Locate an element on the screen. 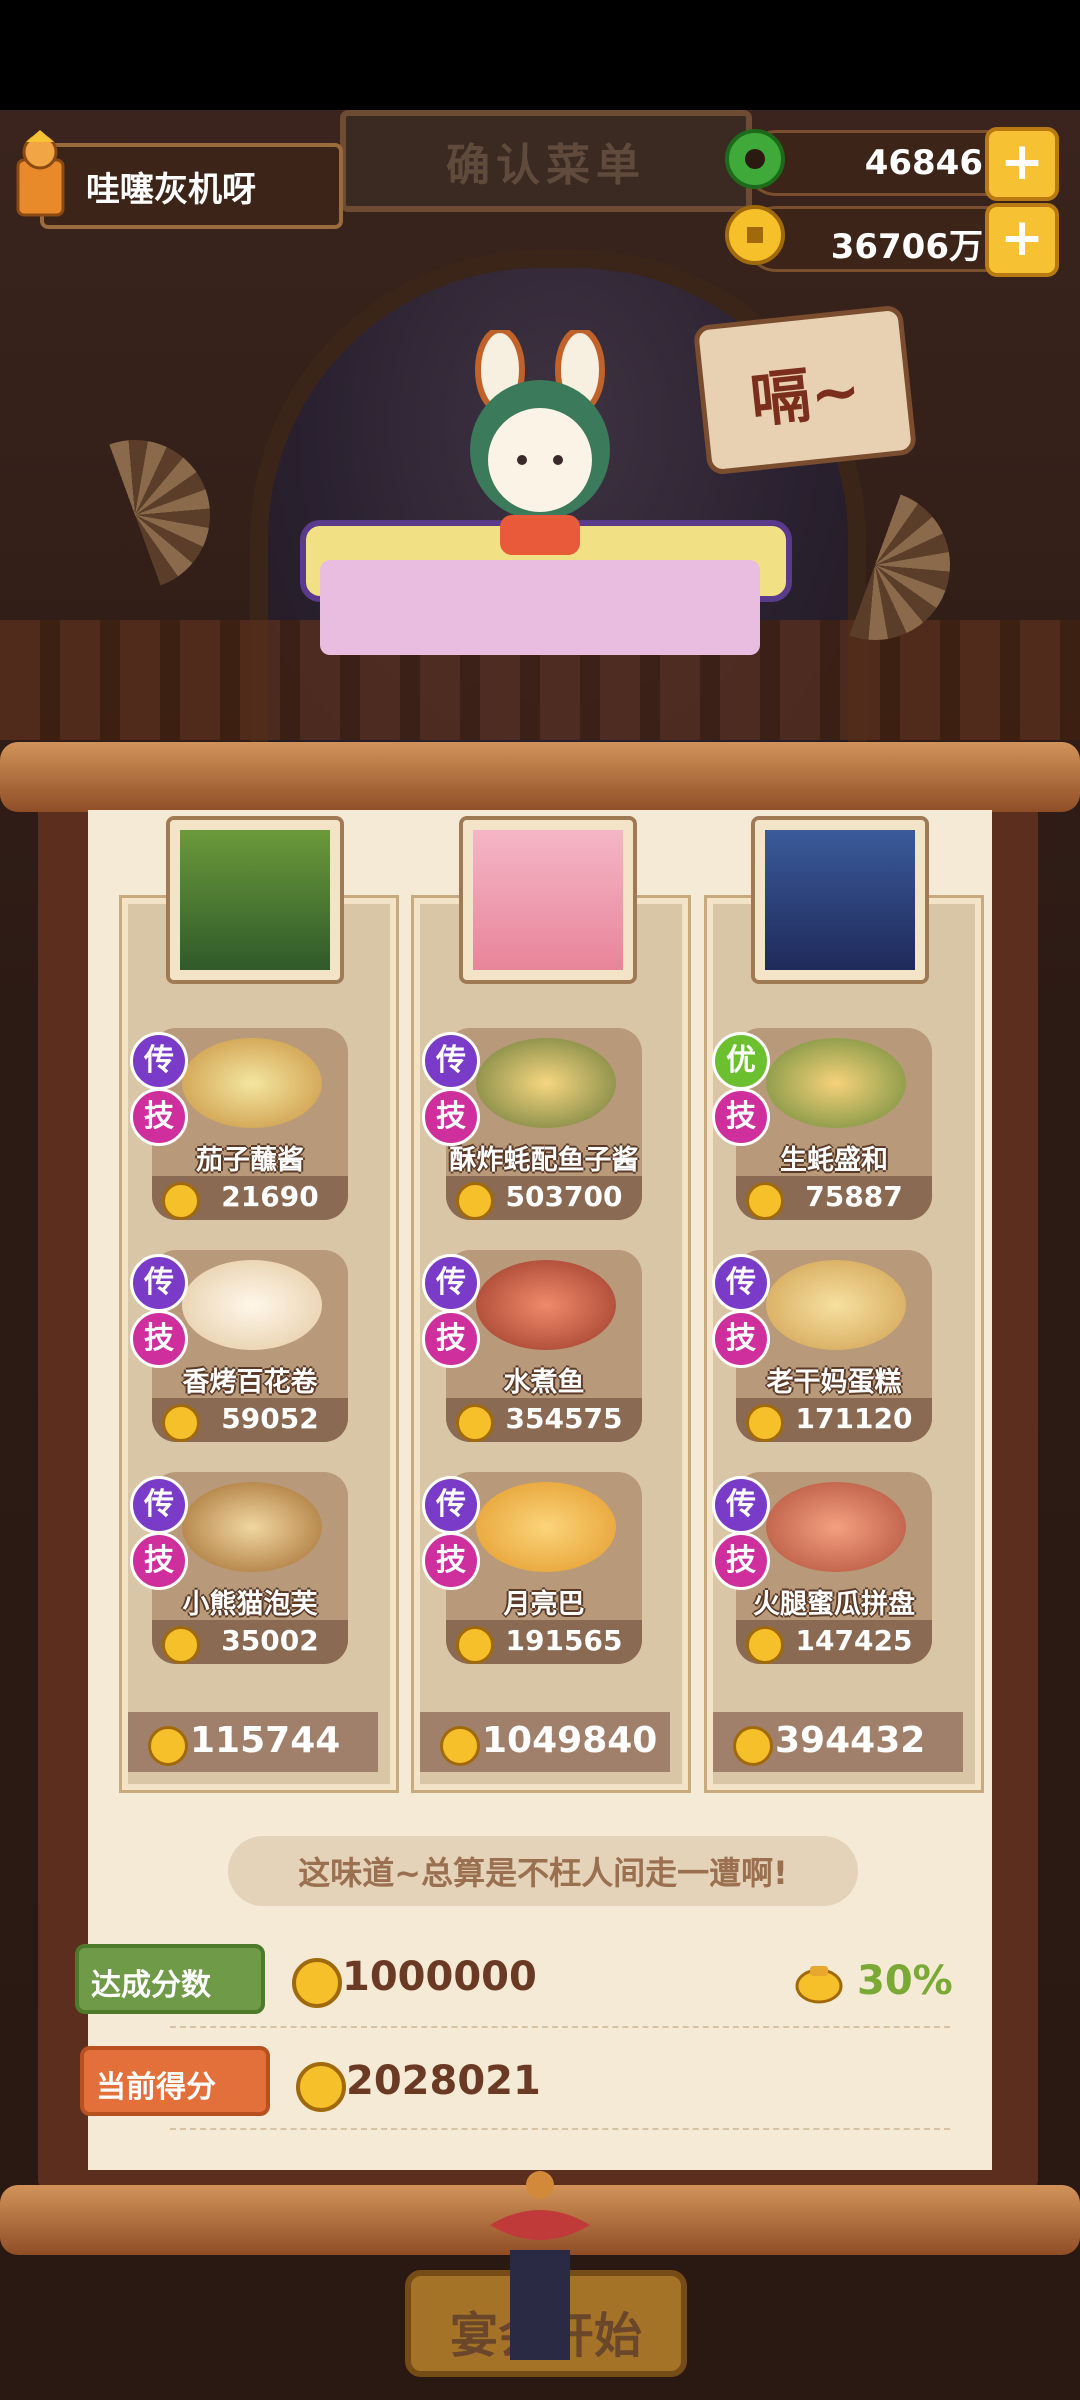 This screenshot has width=1080, height=2400. jade-amount: 46846 is located at coordinates (923, 163).